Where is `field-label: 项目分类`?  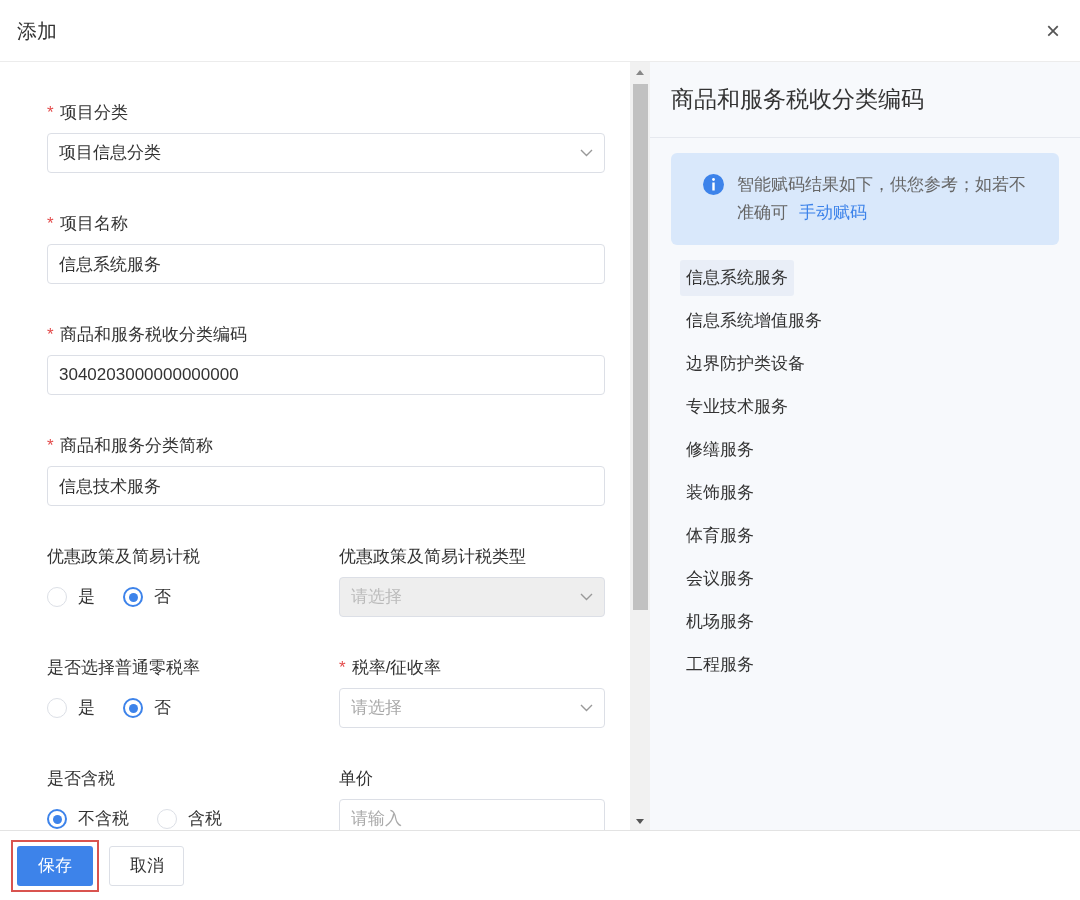
field-label: 项目分类 is located at coordinates (93, 113).